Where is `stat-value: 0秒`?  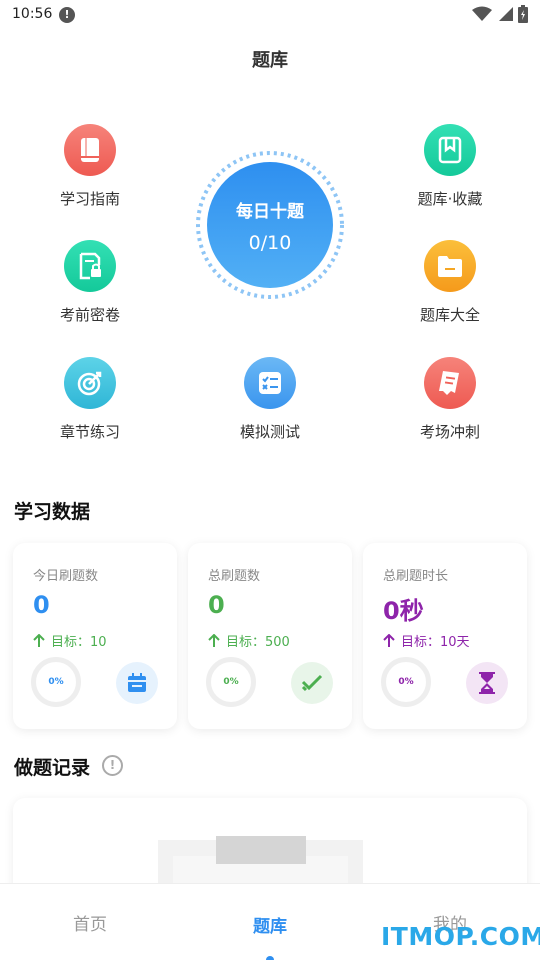
stat-value: 0秒 is located at coordinates (403, 611).